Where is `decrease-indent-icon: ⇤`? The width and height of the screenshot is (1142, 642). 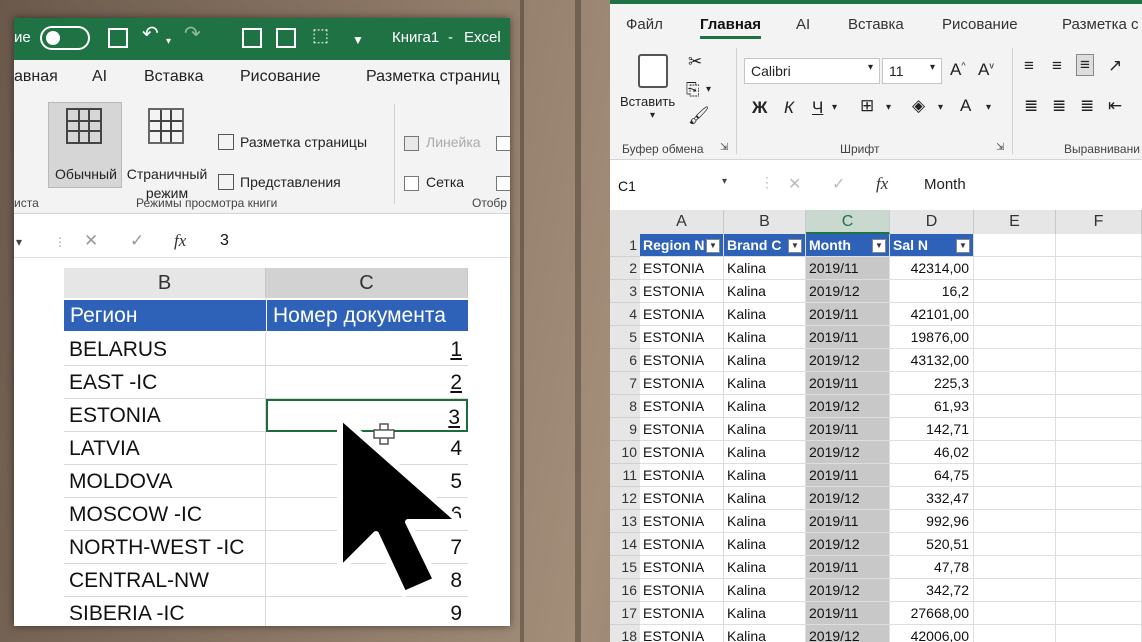
decrease-indent-icon: ⇤ is located at coordinates (1115, 106).